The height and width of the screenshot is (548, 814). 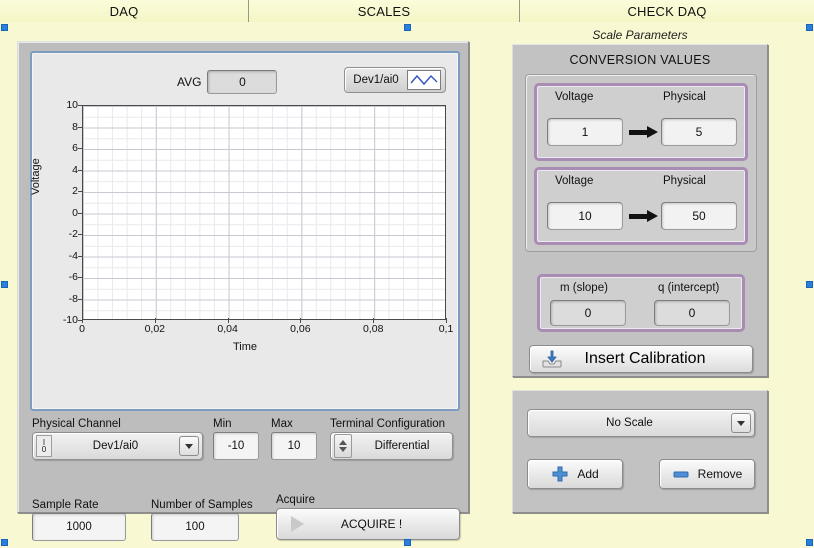 What do you see at coordinates (44, 446) in the screenshot?
I see `io-icon: I0` at bounding box center [44, 446].